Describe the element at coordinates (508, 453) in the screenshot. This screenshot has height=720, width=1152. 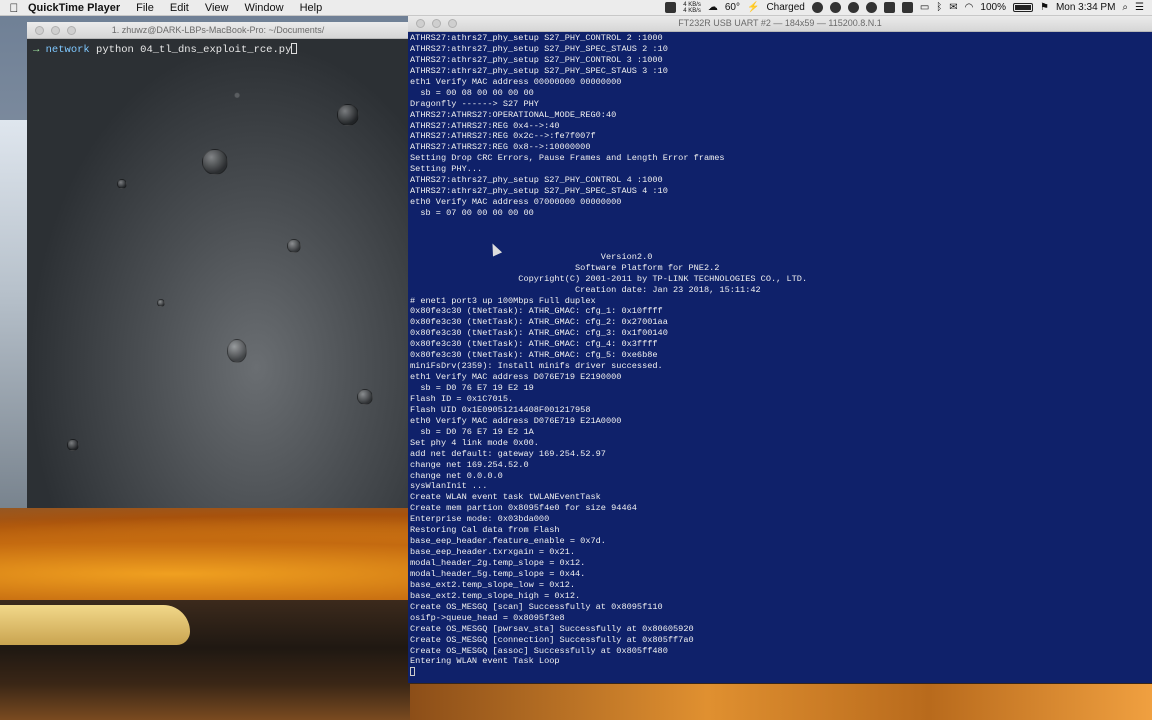
I see `terminal-line: add net default: gateway 169.254.52.97` at that location.